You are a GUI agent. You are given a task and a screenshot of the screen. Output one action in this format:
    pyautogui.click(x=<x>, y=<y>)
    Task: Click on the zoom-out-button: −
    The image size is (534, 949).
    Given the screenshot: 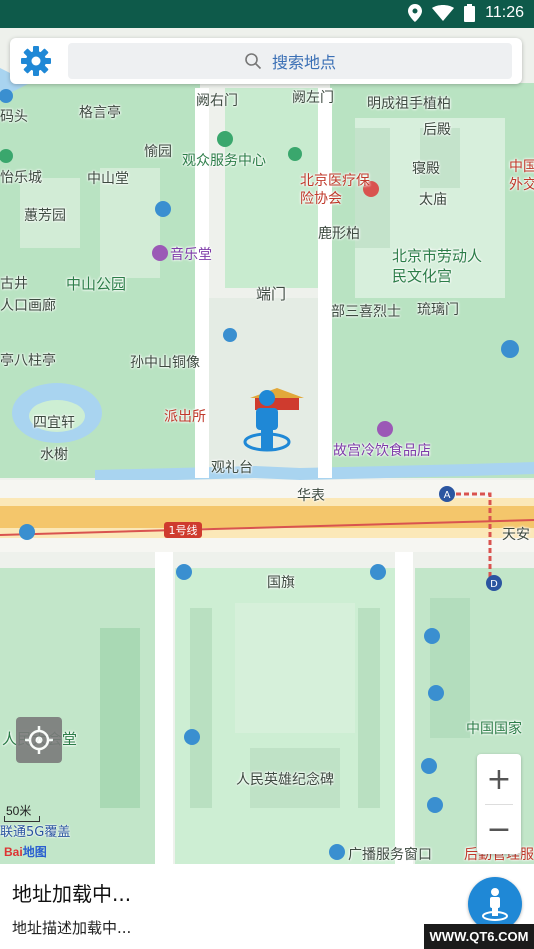 What is the action you would take?
    pyautogui.click(x=499, y=829)
    